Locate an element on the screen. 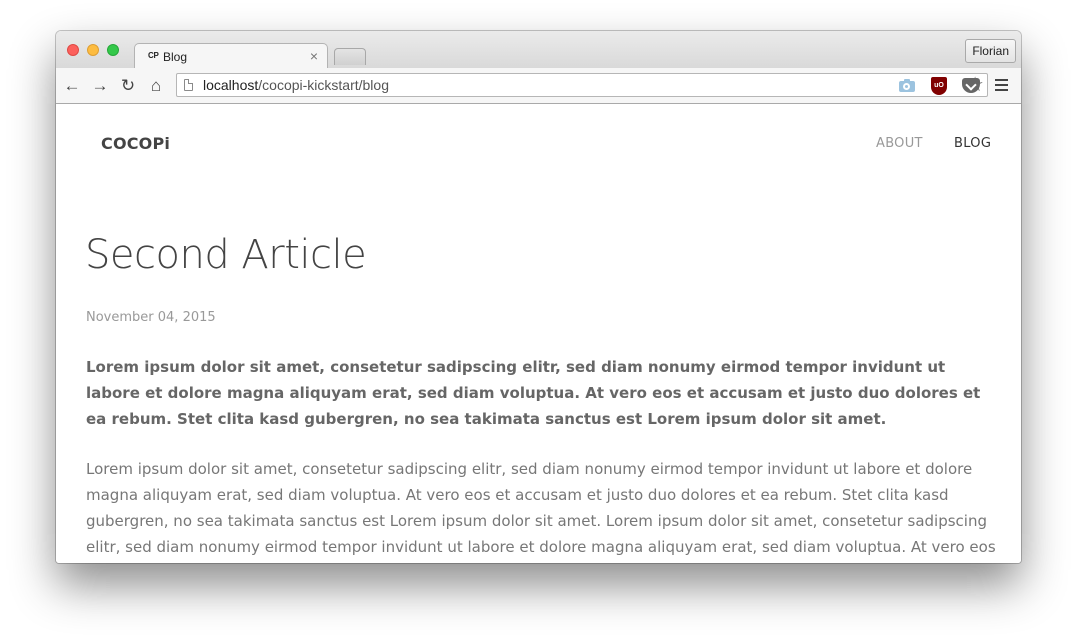 The width and height of the screenshot is (1077, 644). minimize-window-button is located at coordinates (93, 50).